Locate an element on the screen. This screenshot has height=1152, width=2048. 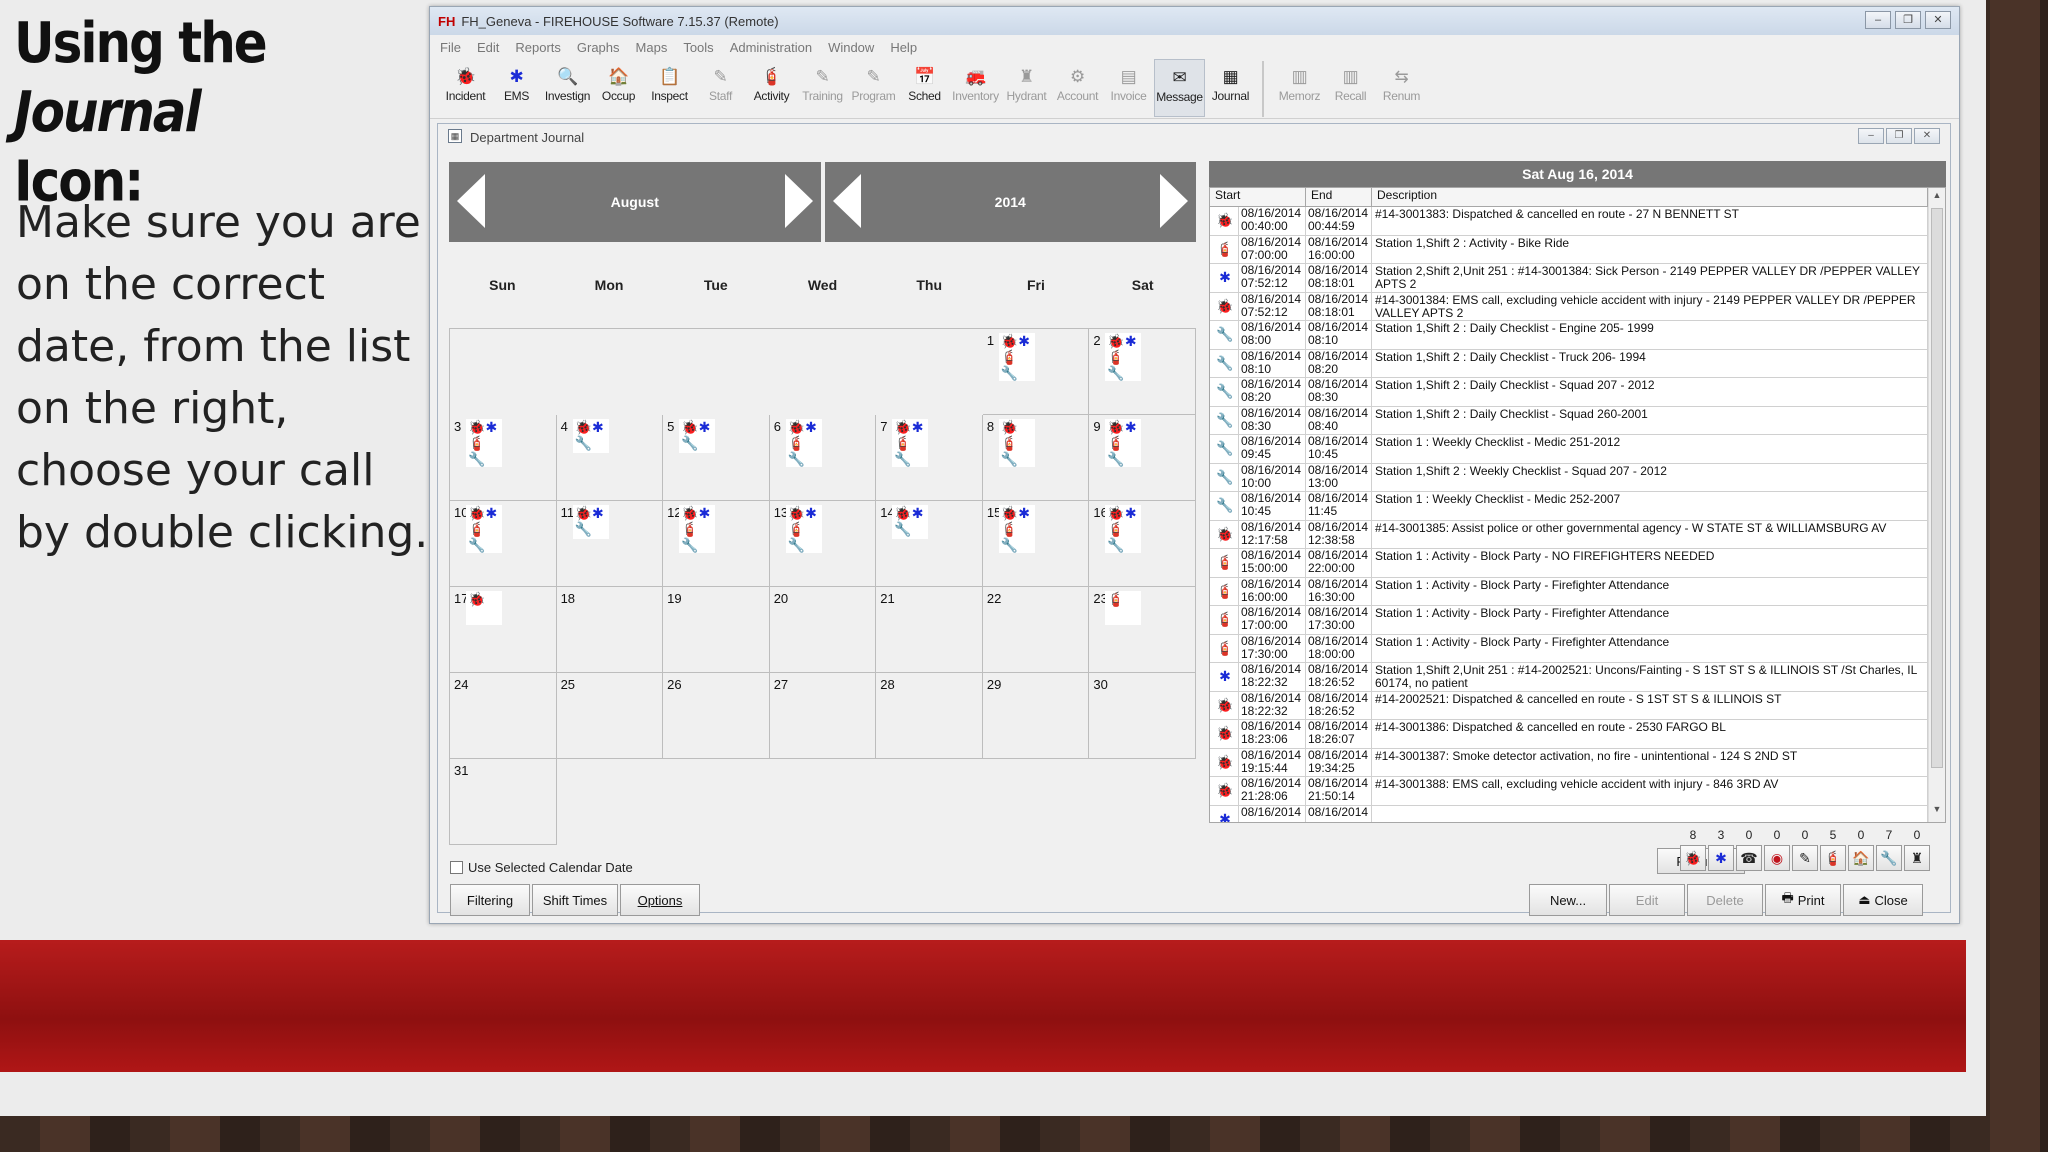
calendar-day-10: 10 🐞✱🧯🔧 is located at coordinates (503, 544).